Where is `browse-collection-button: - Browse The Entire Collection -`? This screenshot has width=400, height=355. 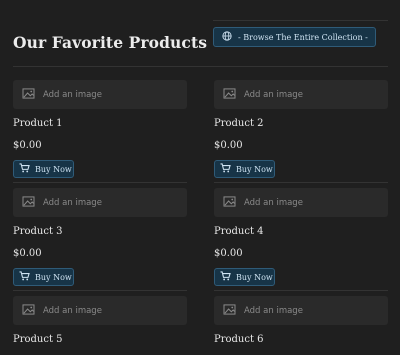
browse-collection-button: - Browse The Entire Collection - is located at coordinates (294, 37).